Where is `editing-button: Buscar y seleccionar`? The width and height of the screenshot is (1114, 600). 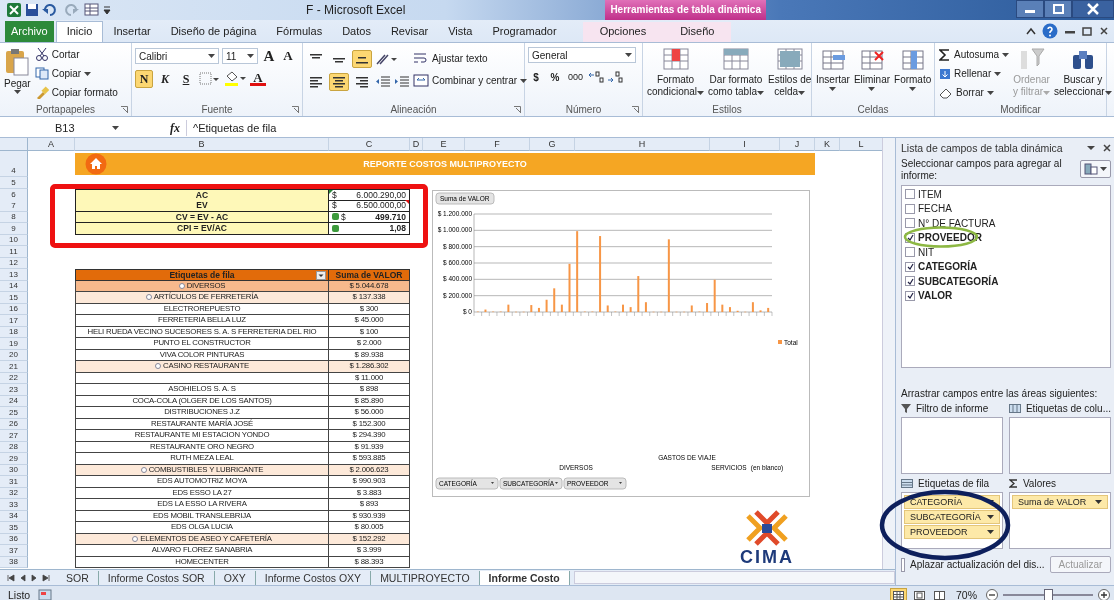 editing-button: Buscar y seleccionar is located at coordinates (1083, 72).